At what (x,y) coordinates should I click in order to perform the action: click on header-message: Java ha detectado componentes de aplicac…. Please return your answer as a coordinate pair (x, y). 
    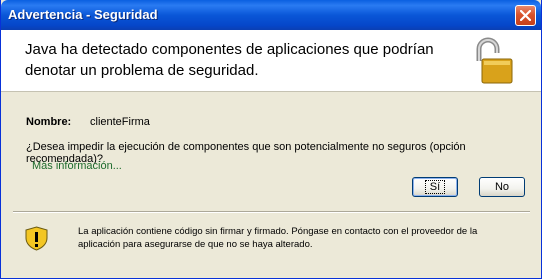
    Looking at the image, I should click on (229, 60).